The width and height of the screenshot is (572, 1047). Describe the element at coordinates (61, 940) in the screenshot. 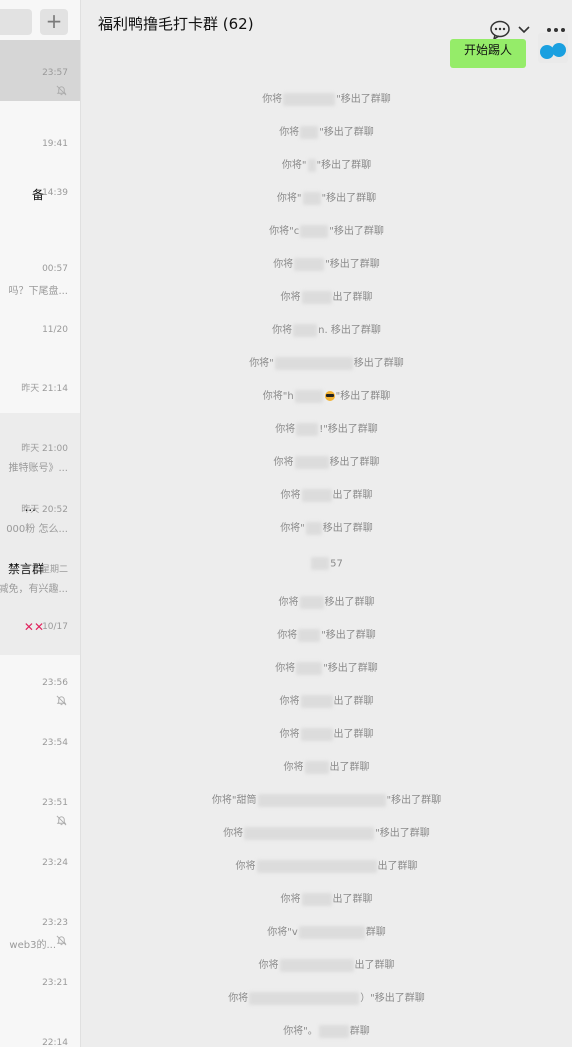

I see `mute-bell-icon` at that location.